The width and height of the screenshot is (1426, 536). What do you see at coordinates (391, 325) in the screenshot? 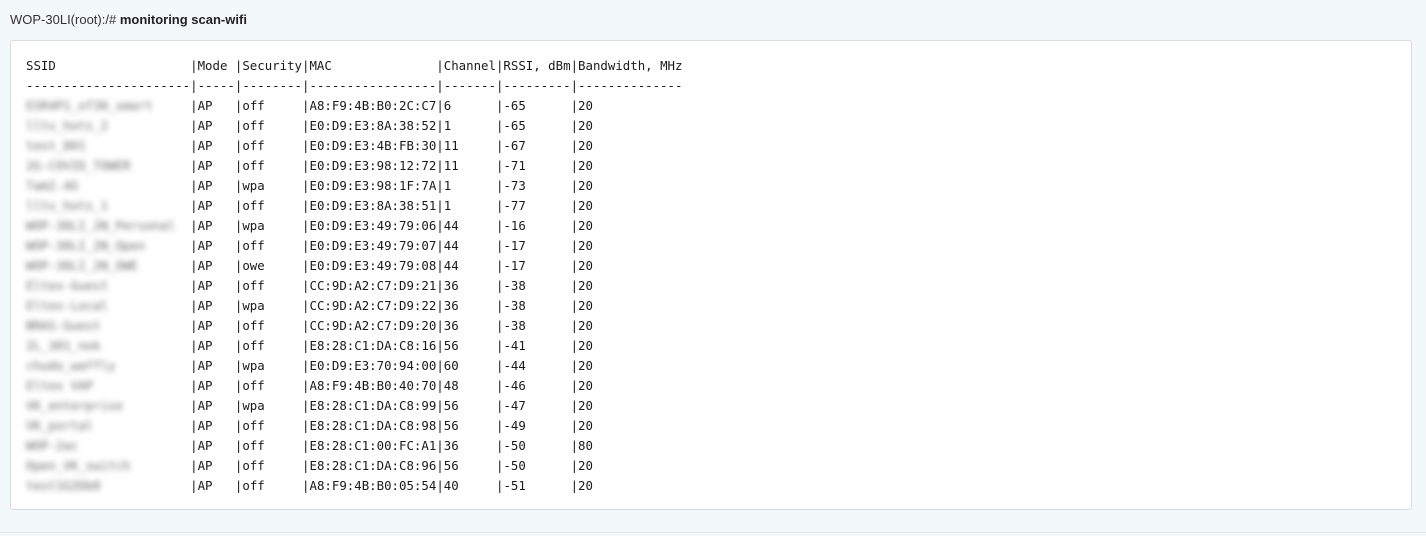
I see `row-values: |AP |off |CC:9D:A2:C7:D9:20|36 |-38 |20` at bounding box center [391, 325].